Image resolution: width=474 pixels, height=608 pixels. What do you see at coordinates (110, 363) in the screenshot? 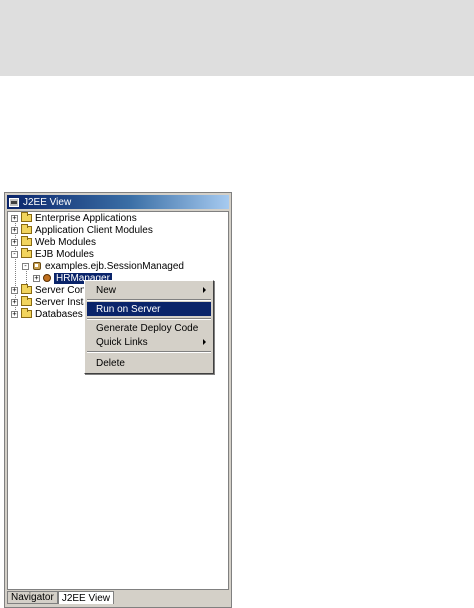
I see `menu-item-label: Delete` at bounding box center [110, 363].